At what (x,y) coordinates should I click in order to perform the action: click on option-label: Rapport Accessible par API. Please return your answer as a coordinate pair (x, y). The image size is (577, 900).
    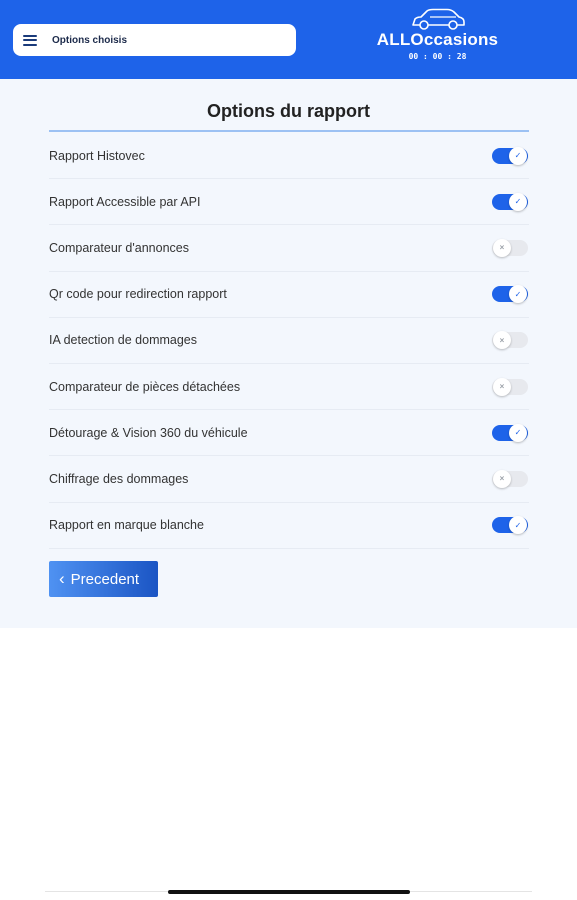
    Looking at the image, I should click on (125, 201).